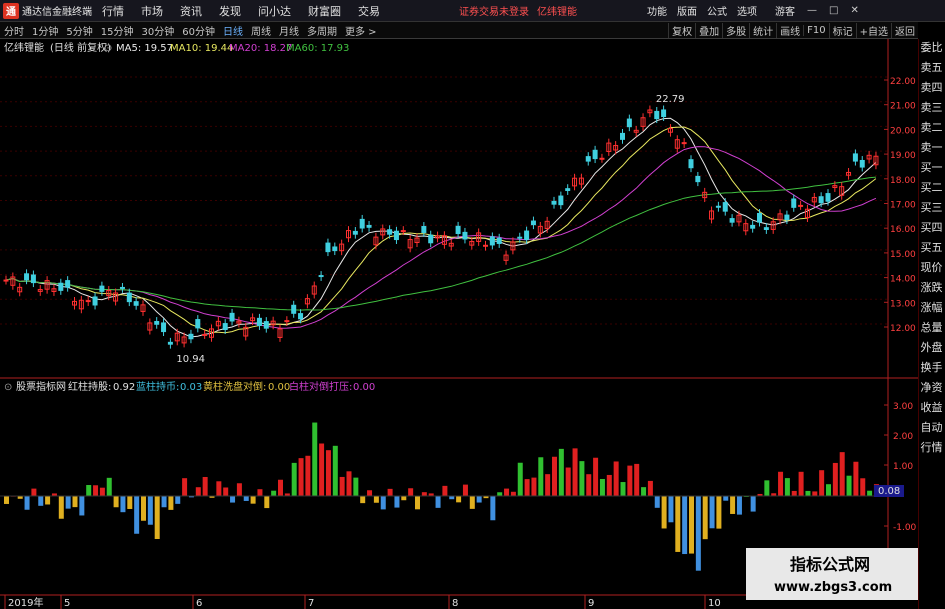 This screenshot has width=945, height=609. What do you see at coordinates (191, 11) in the screenshot?
I see `menu-news: 资讯` at bounding box center [191, 11].